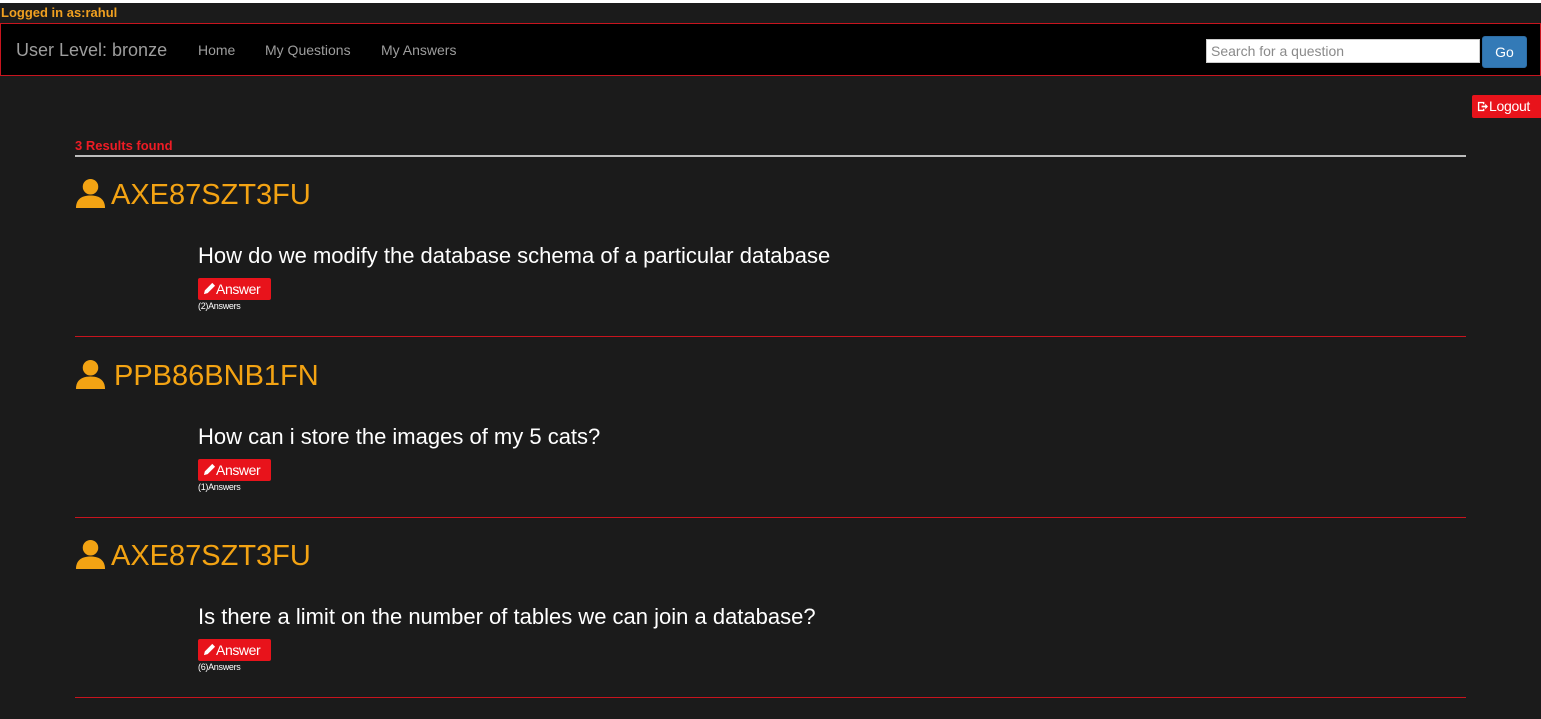 Image resolution: width=1541 pixels, height=719 pixels. I want to click on question-author: PPB86BNB1FN, so click(216, 376).